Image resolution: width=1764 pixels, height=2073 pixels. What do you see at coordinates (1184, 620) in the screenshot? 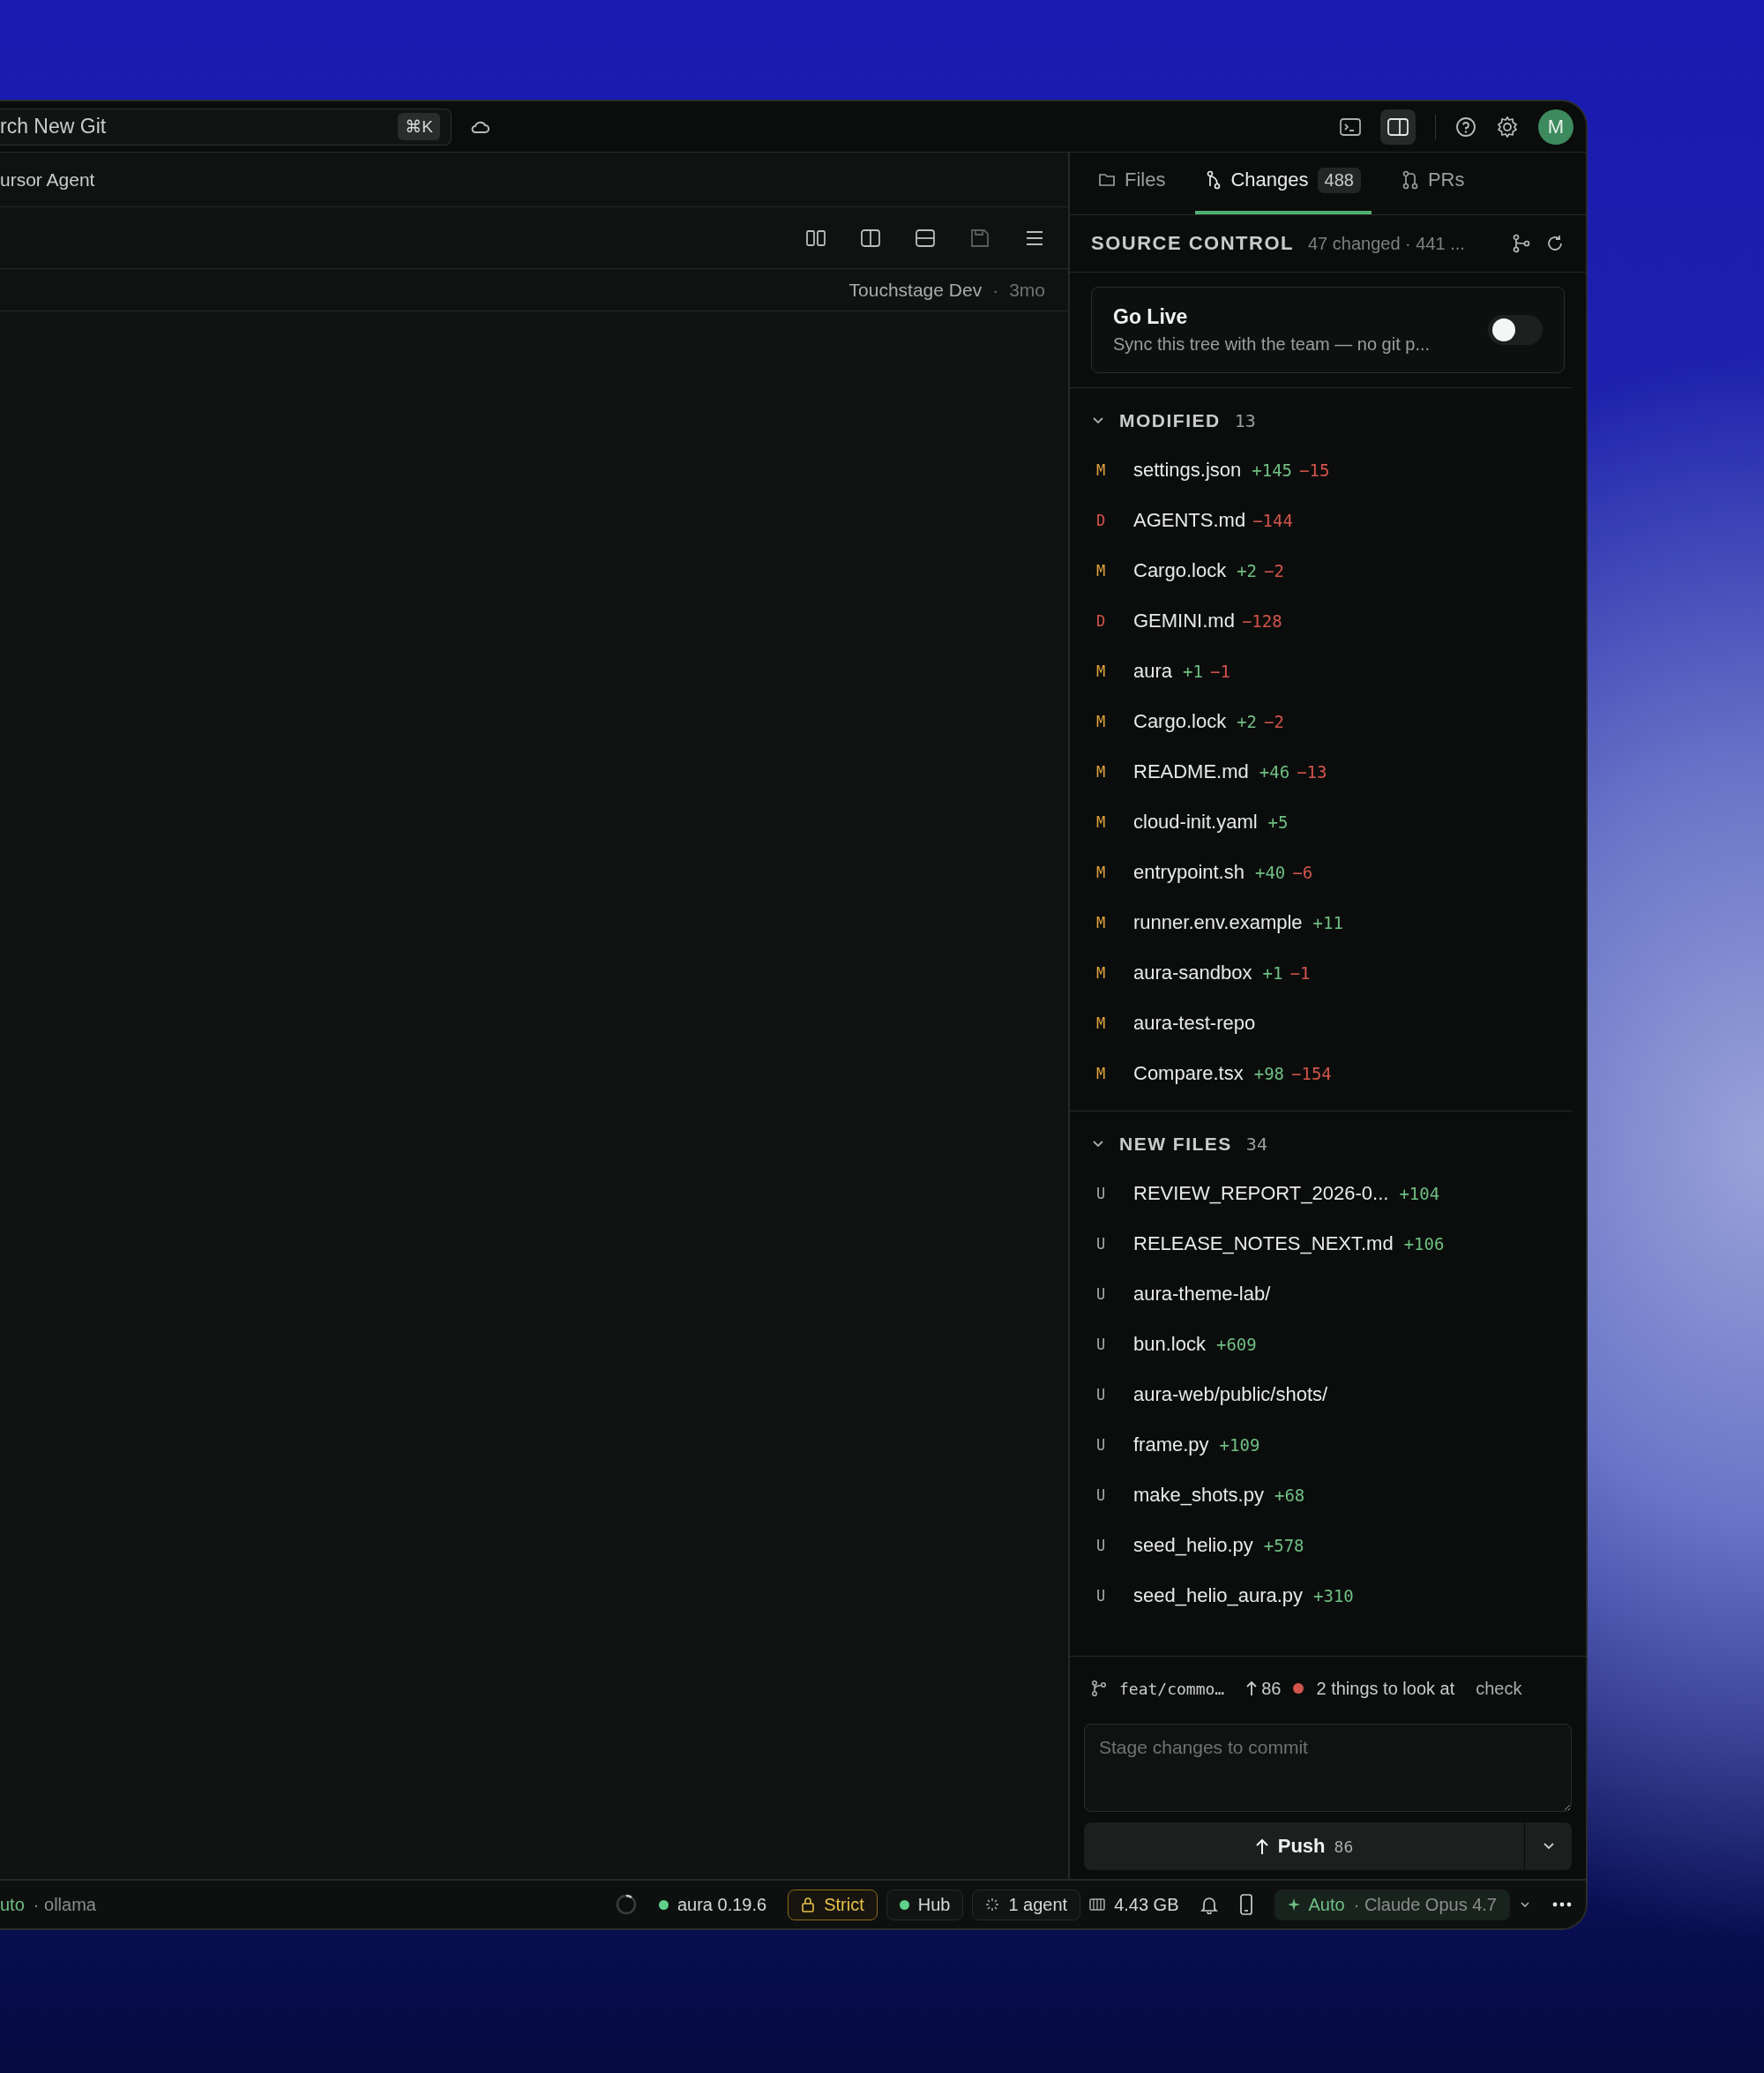
I see `file-name: GEMINI.md` at bounding box center [1184, 620].